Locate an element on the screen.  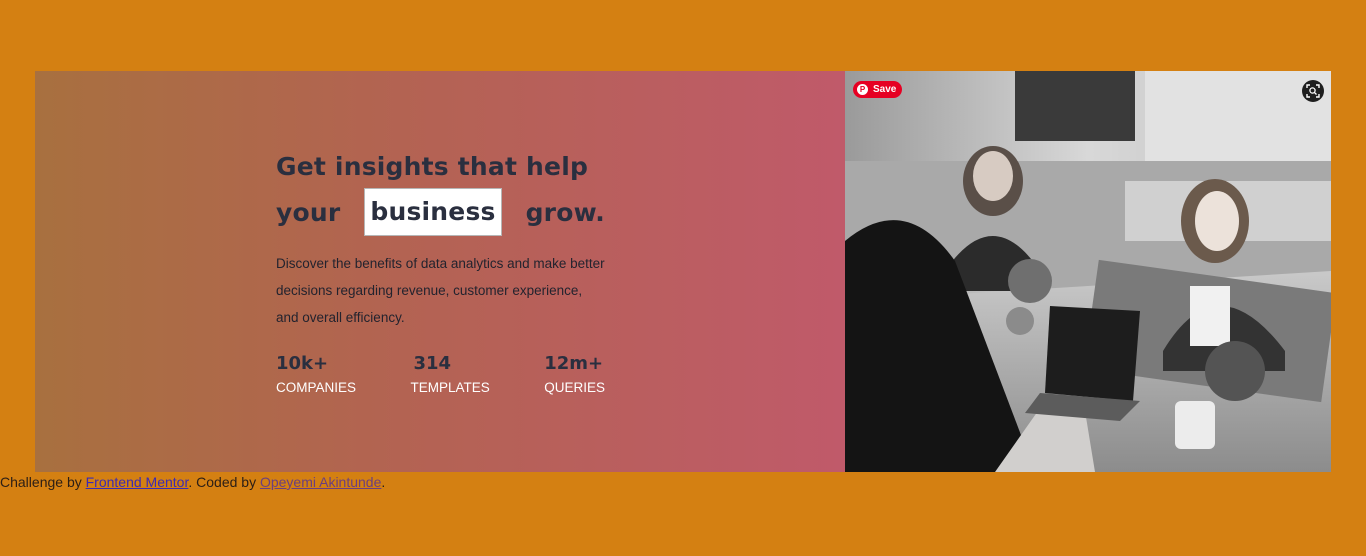
visual-search-button is located at coordinates (1313, 91).